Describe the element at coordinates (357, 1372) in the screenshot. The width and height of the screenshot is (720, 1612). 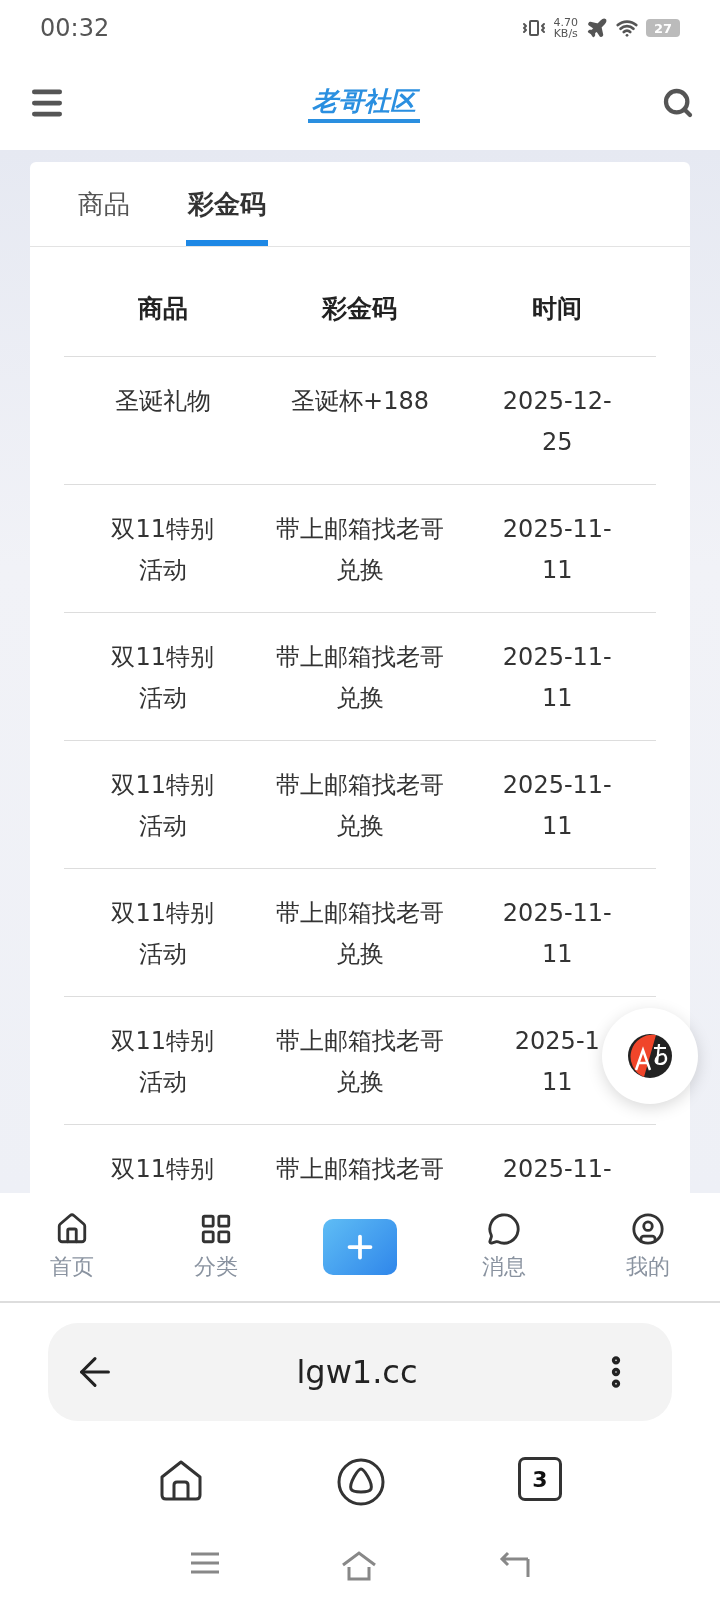
I see `url-text: lgw1.cc` at that location.